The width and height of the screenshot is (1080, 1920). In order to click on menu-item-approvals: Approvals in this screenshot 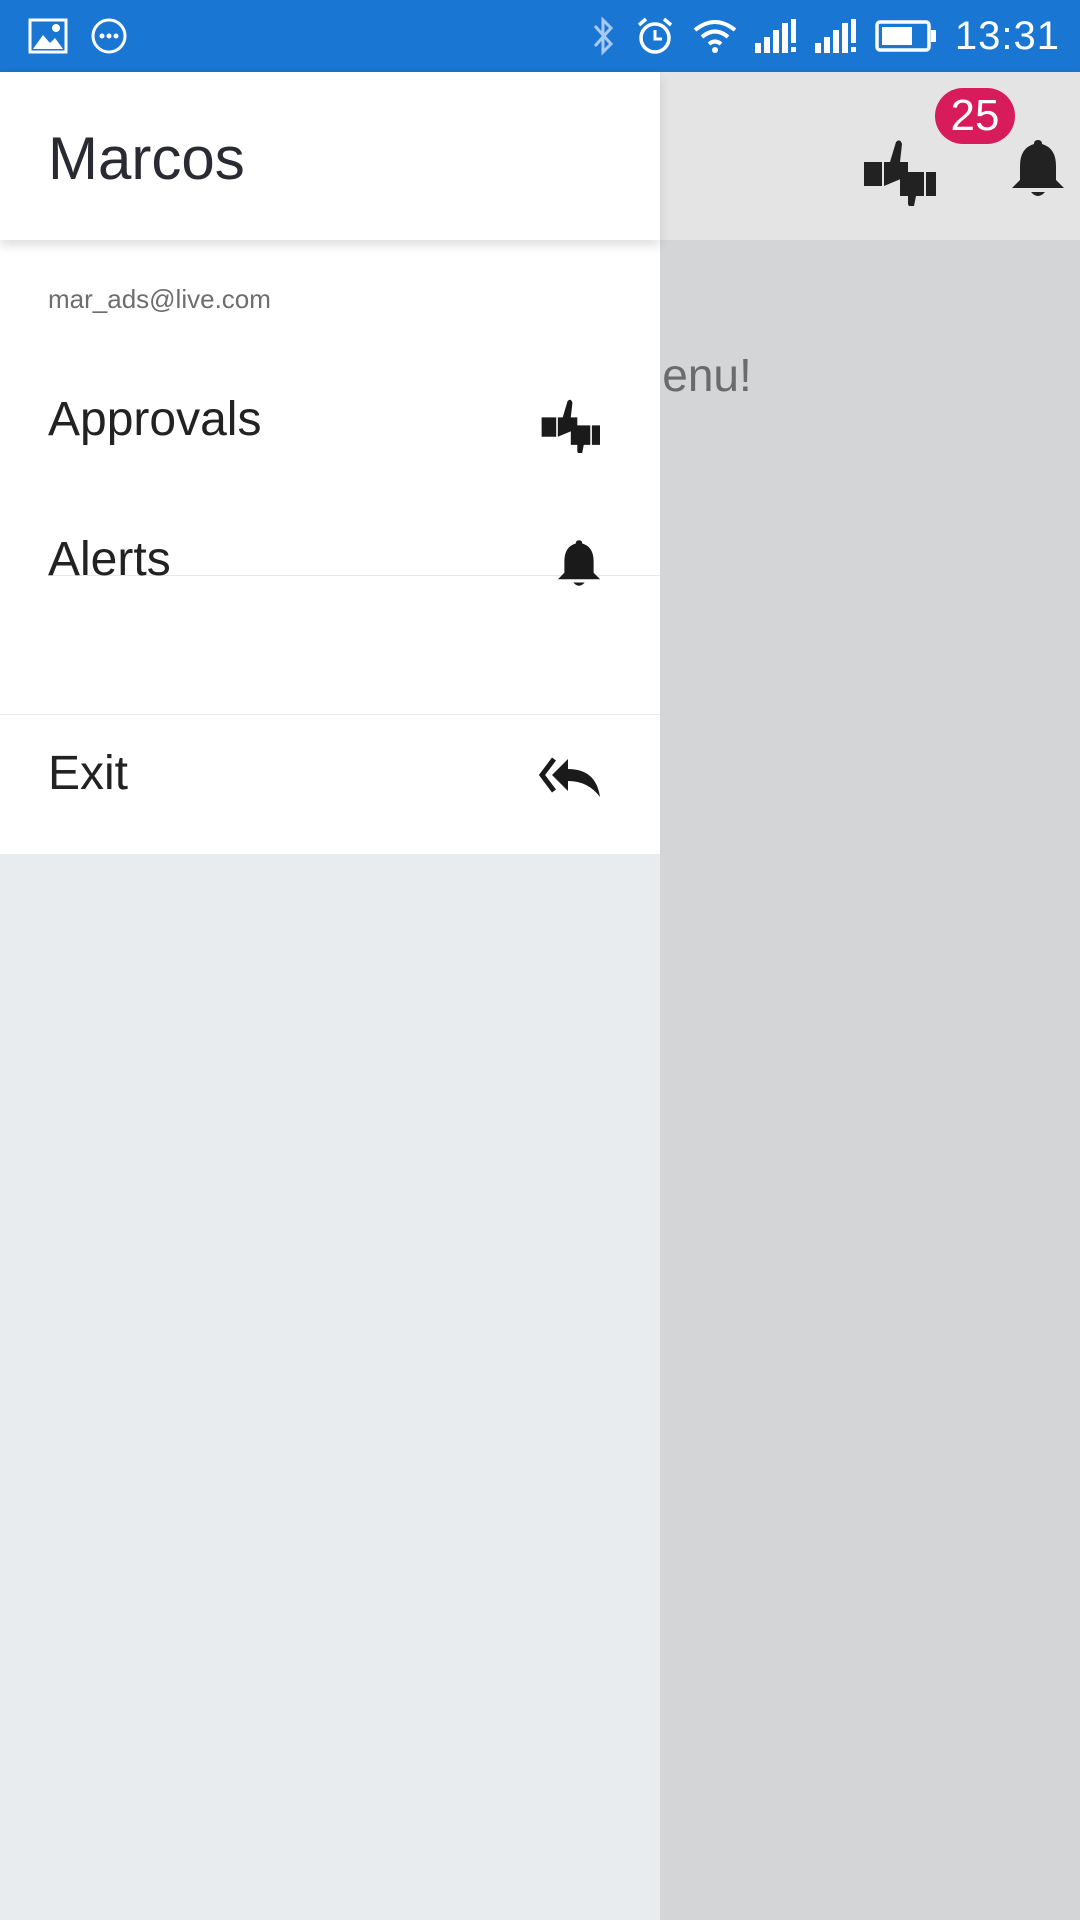, I will do `click(330, 423)`.